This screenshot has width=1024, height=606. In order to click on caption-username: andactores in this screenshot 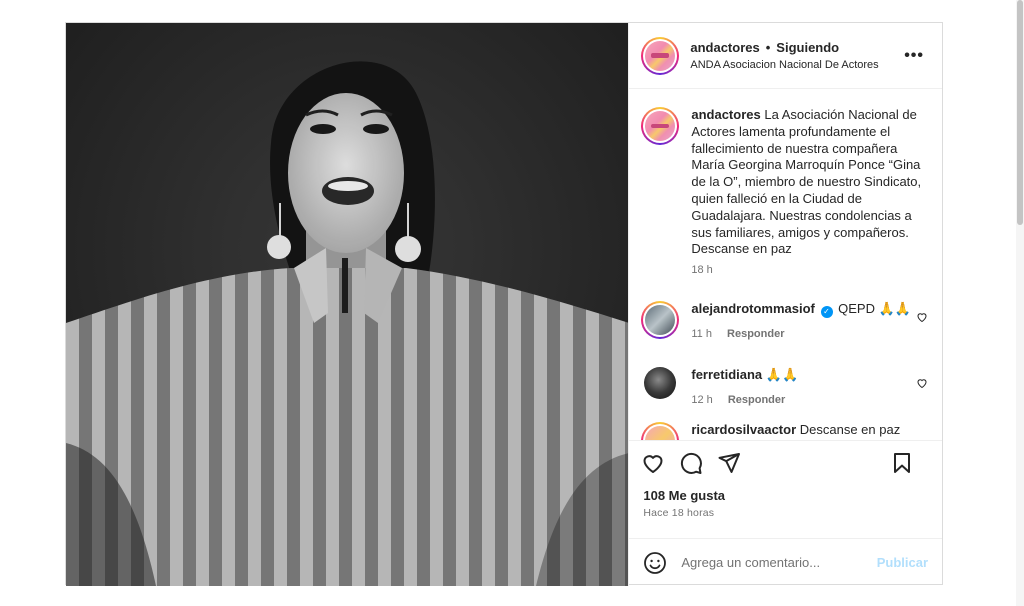, I will do `click(725, 114)`.